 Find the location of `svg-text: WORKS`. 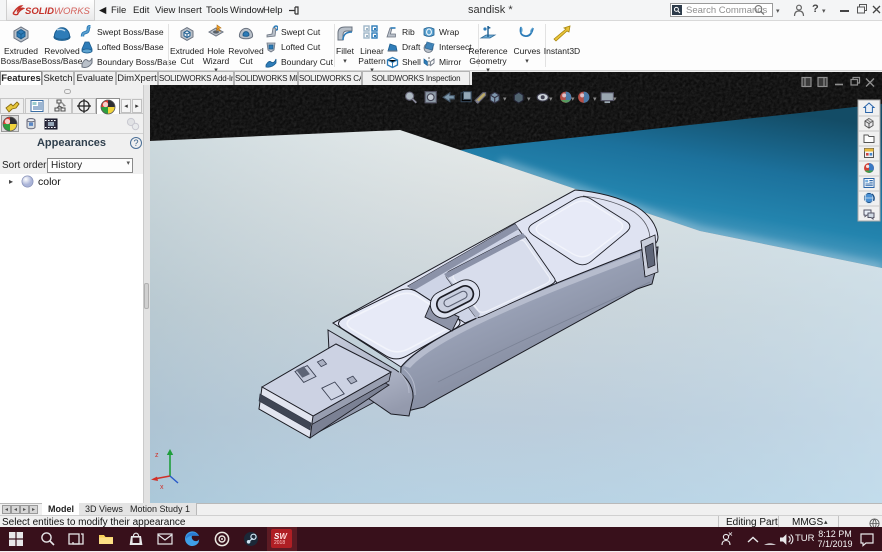

svg-text: WORKS is located at coordinates (72, 11).